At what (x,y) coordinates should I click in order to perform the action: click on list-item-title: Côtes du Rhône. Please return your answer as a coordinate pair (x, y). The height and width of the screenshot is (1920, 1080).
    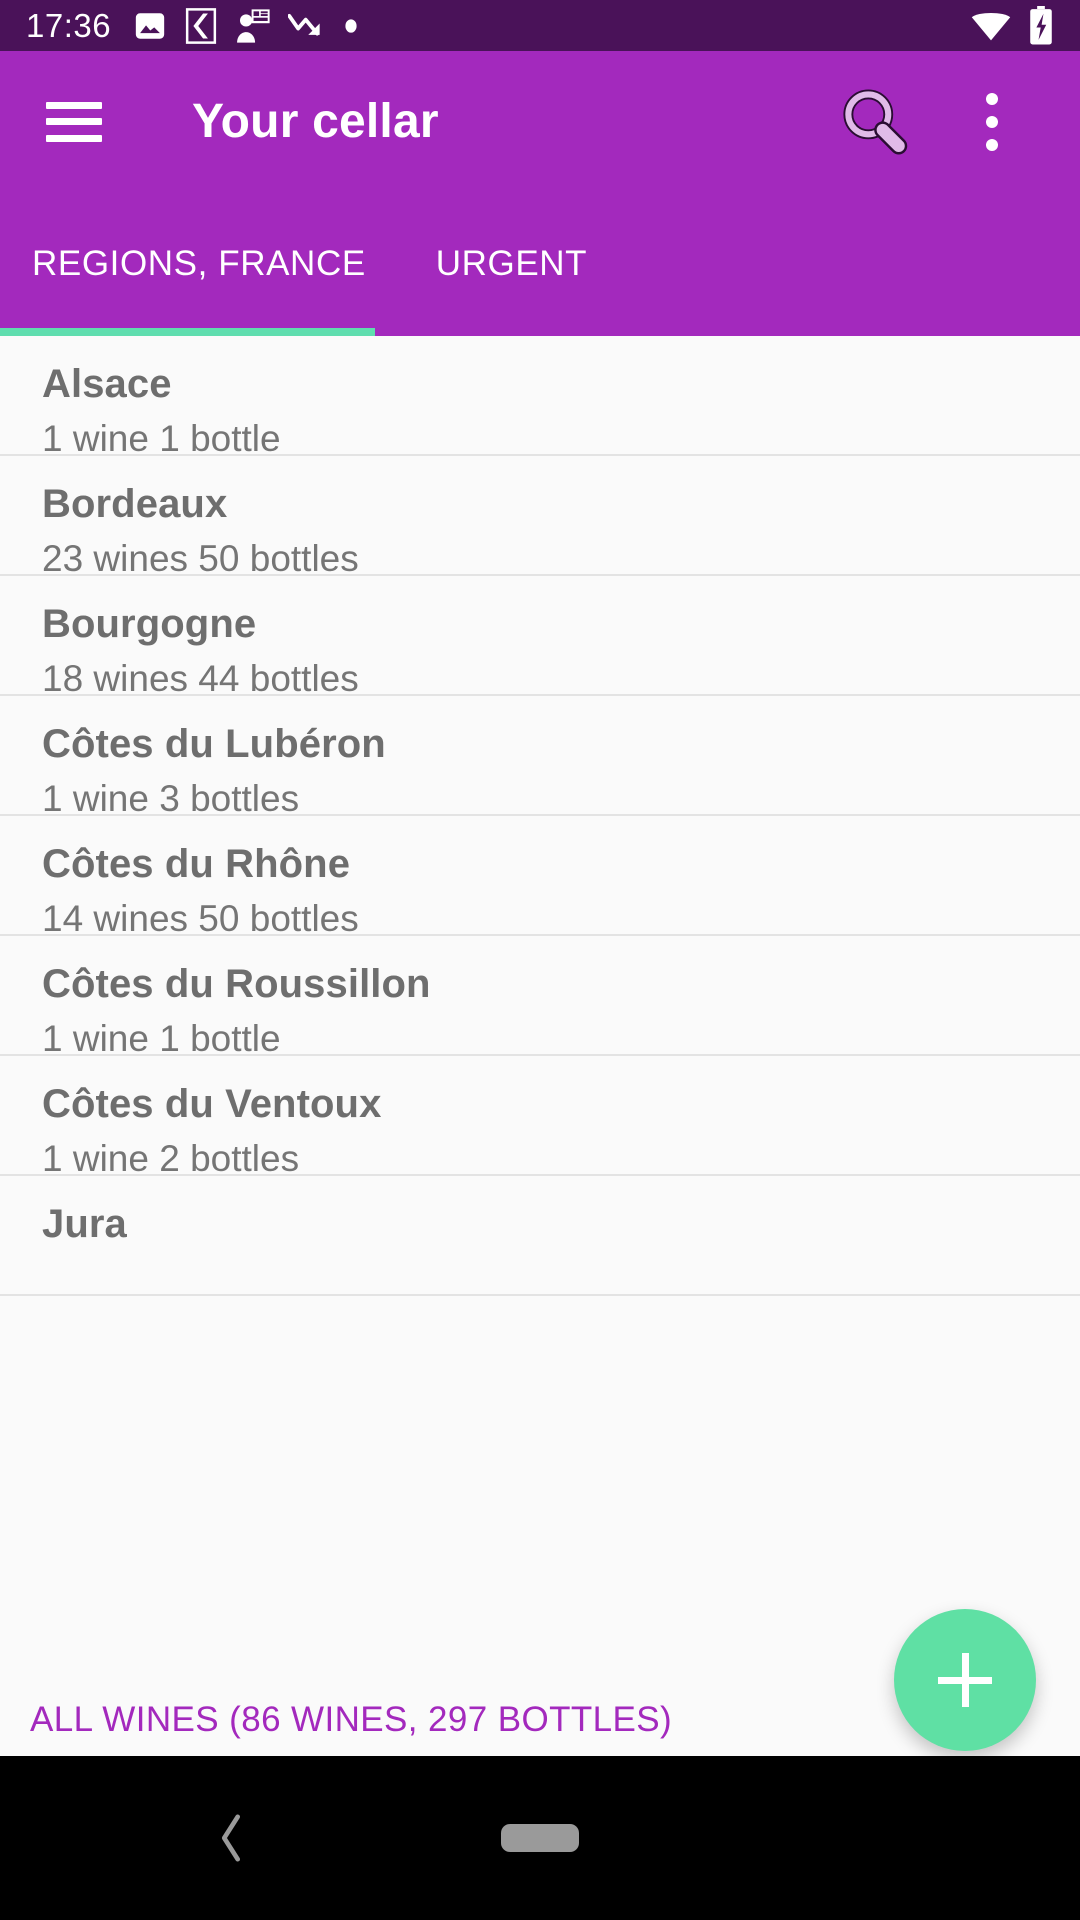
    Looking at the image, I should click on (196, 864).